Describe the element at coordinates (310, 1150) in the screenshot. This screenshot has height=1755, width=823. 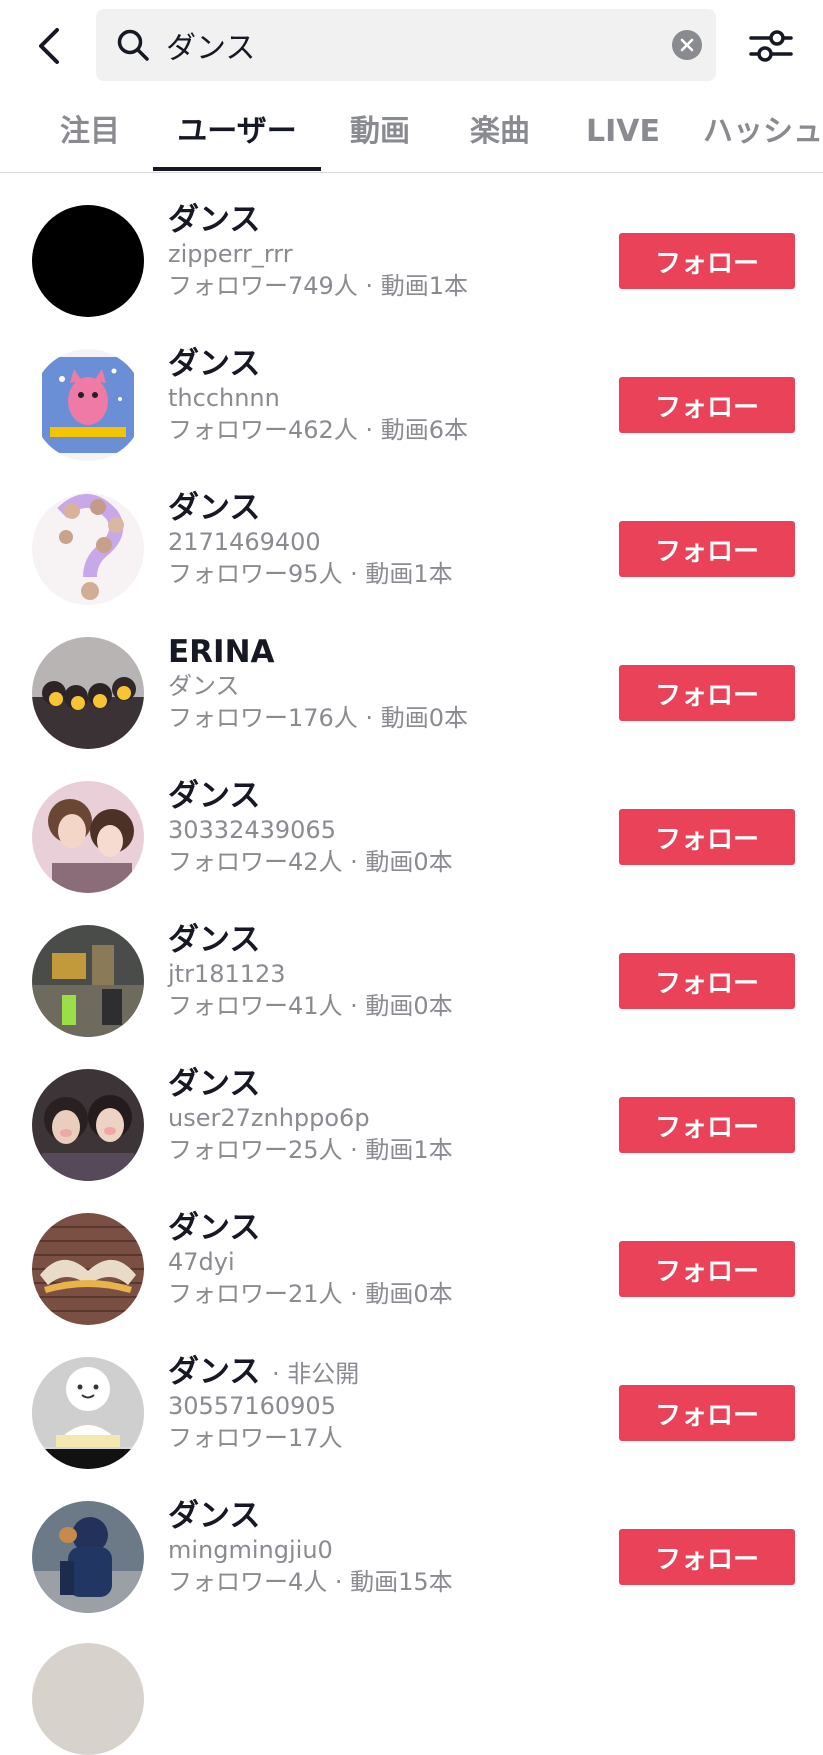
I see `user-stats: フォロワー25人 · 動画1本` at that location.